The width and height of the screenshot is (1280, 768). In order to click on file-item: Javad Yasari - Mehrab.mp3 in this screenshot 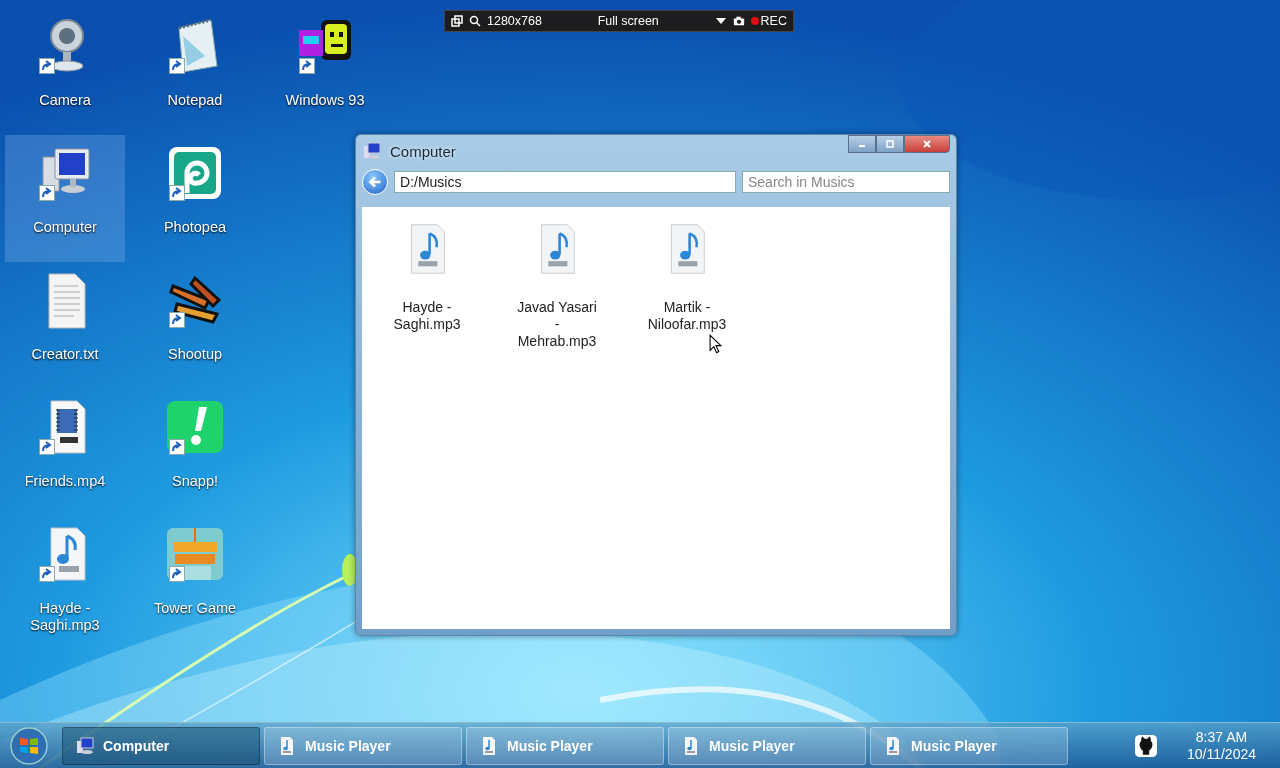, I will do `click(557, 286)`.